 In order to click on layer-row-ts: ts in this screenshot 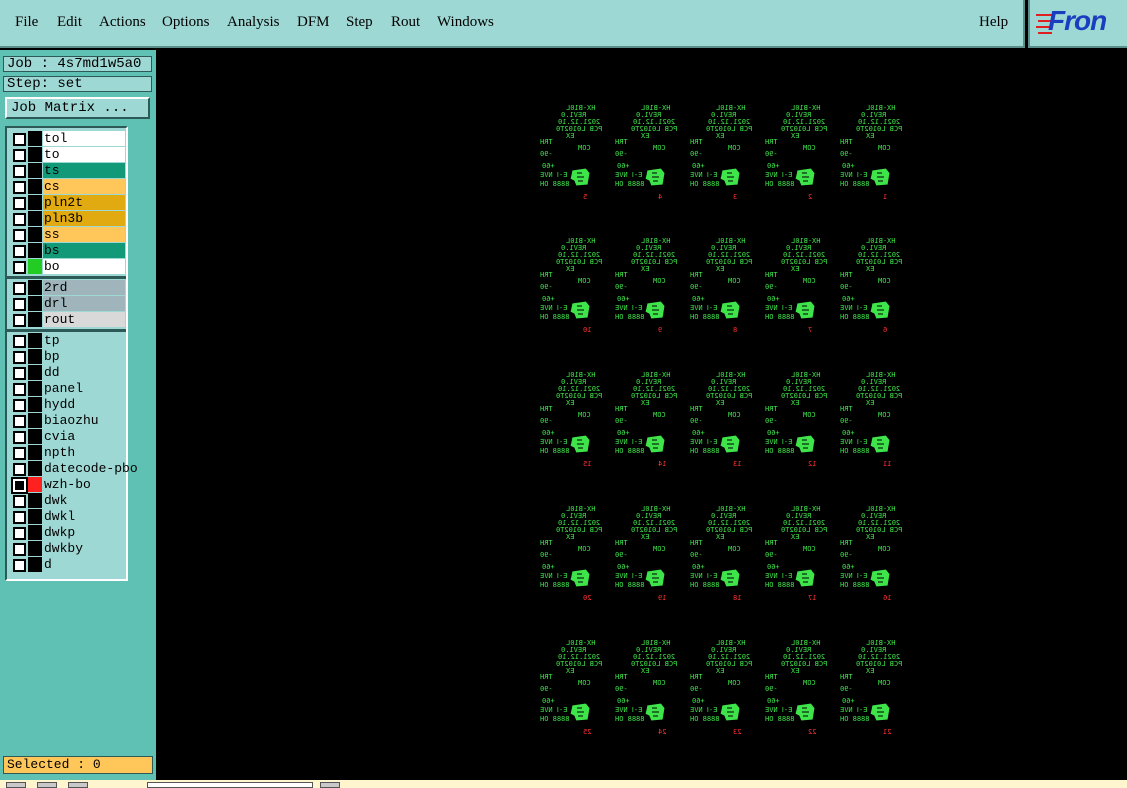, I will do `click(68, 171)`.